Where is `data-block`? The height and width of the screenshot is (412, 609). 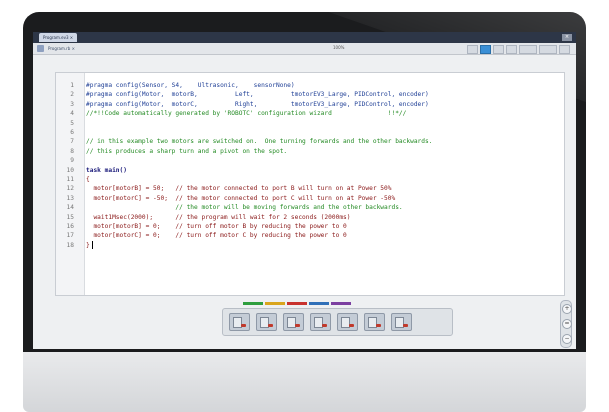
data-block is located at coordinates (401, 322).